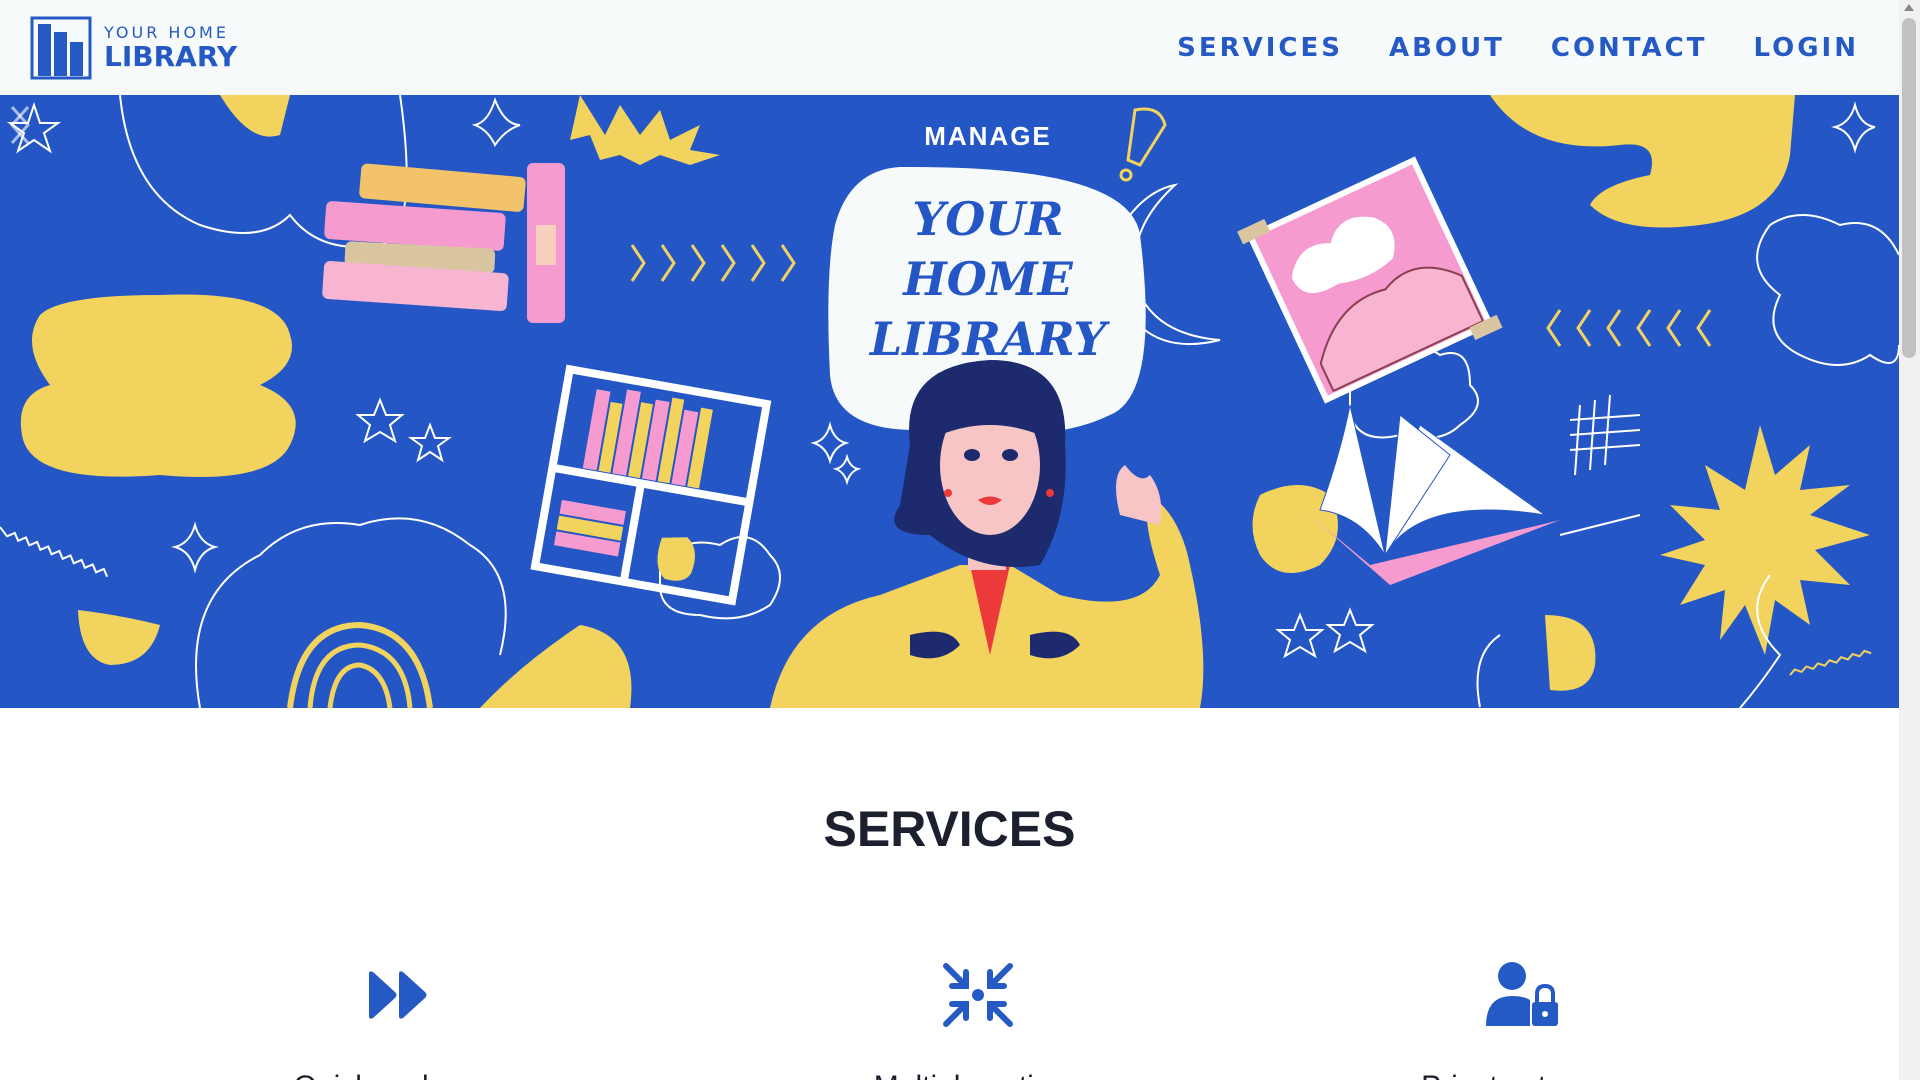 The width and height of the screenshot is (1920, 1080). Describe the element at coordinates (987, 279) in the screenshot. I see `bubble-line-2: HOME` at that location.